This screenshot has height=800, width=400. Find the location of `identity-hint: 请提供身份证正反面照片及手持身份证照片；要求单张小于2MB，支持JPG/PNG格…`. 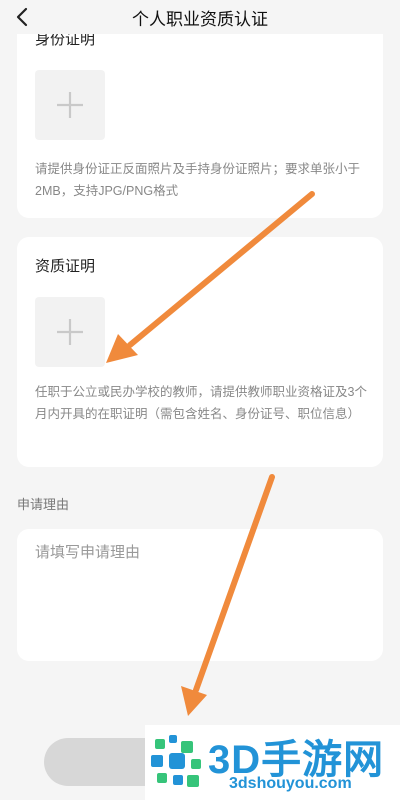

identity-hint: 请提供身份证正反面照片及手持身份证照片；要求单张小于2MB，支持JPG/PNG格… is located at coordinates (198, 180).